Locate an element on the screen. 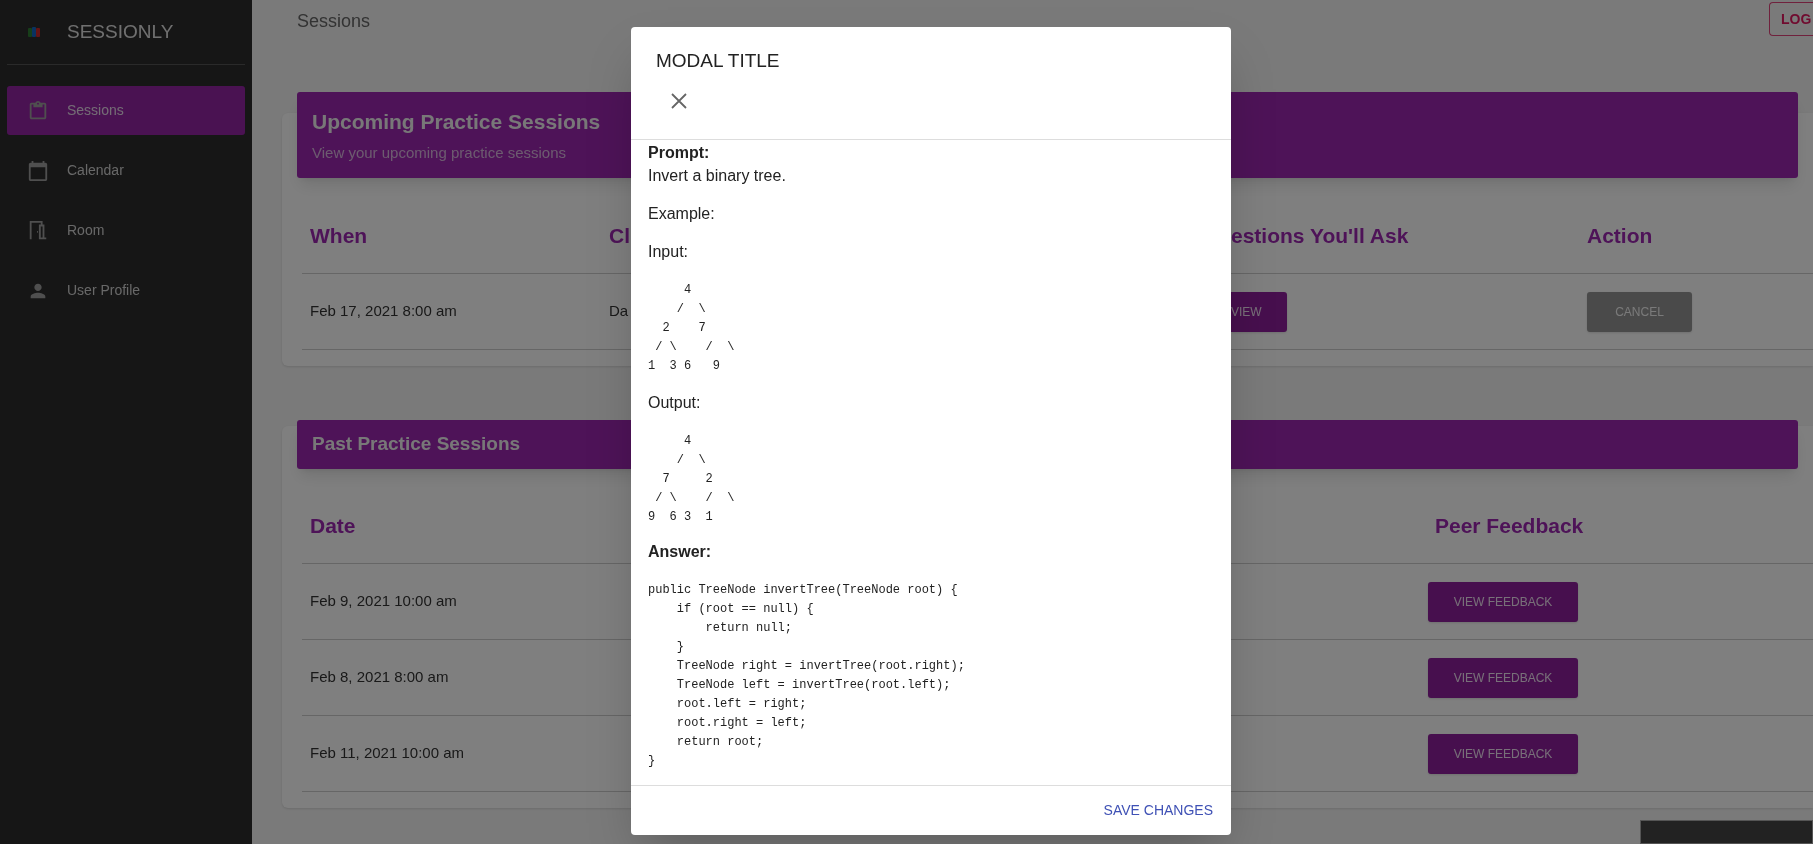 This screenshot has width=1813, height=844. card-title: Past Practice Sessions is located at coordinates (416, 444).